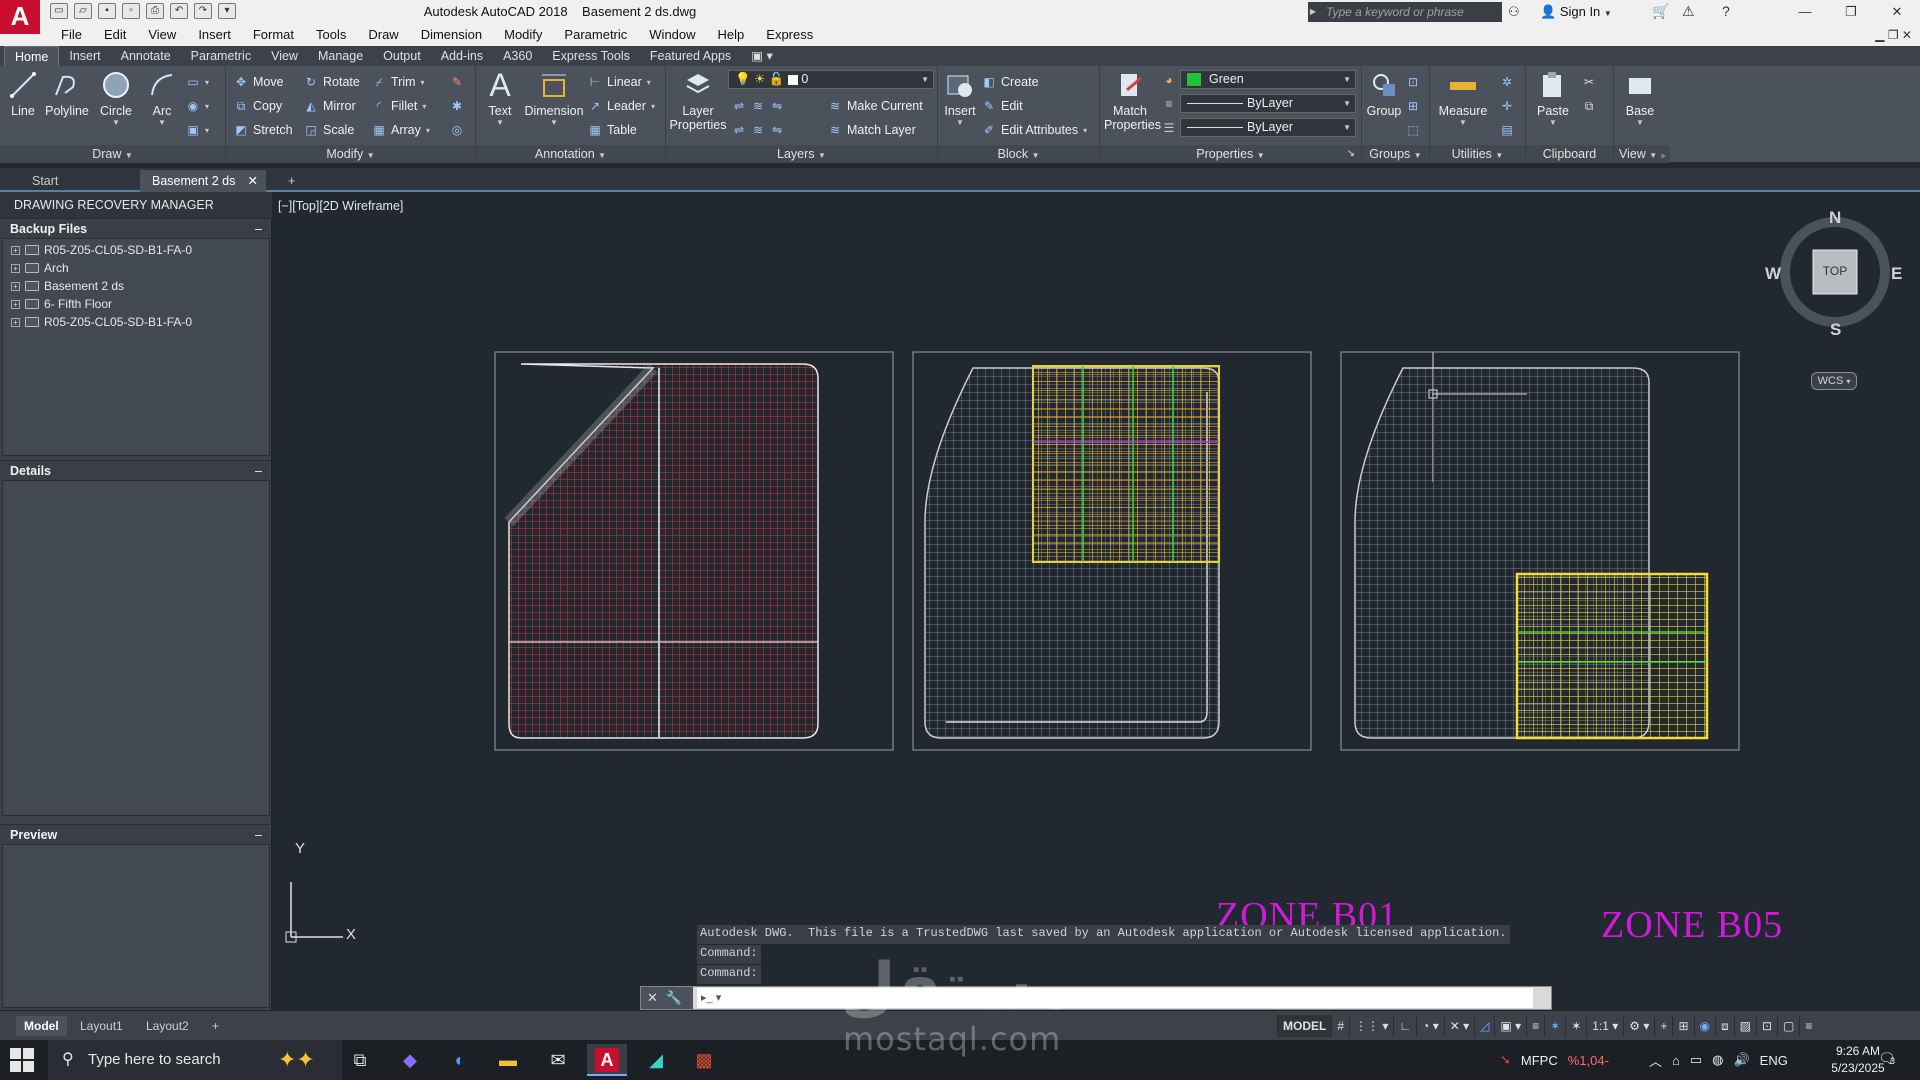  What do you see at coordinates (1230, 154) in the screenshot?
I see `panel-title-properties: Properties ▼ ↘` at bounding box center [1230, 154].